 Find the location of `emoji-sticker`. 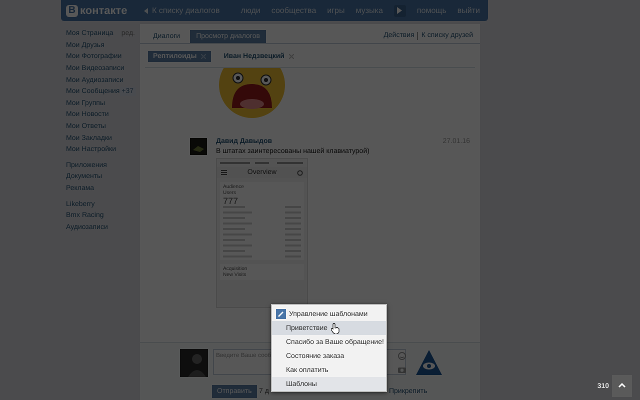

emoji-sticker is located at coordinates (252, 94).